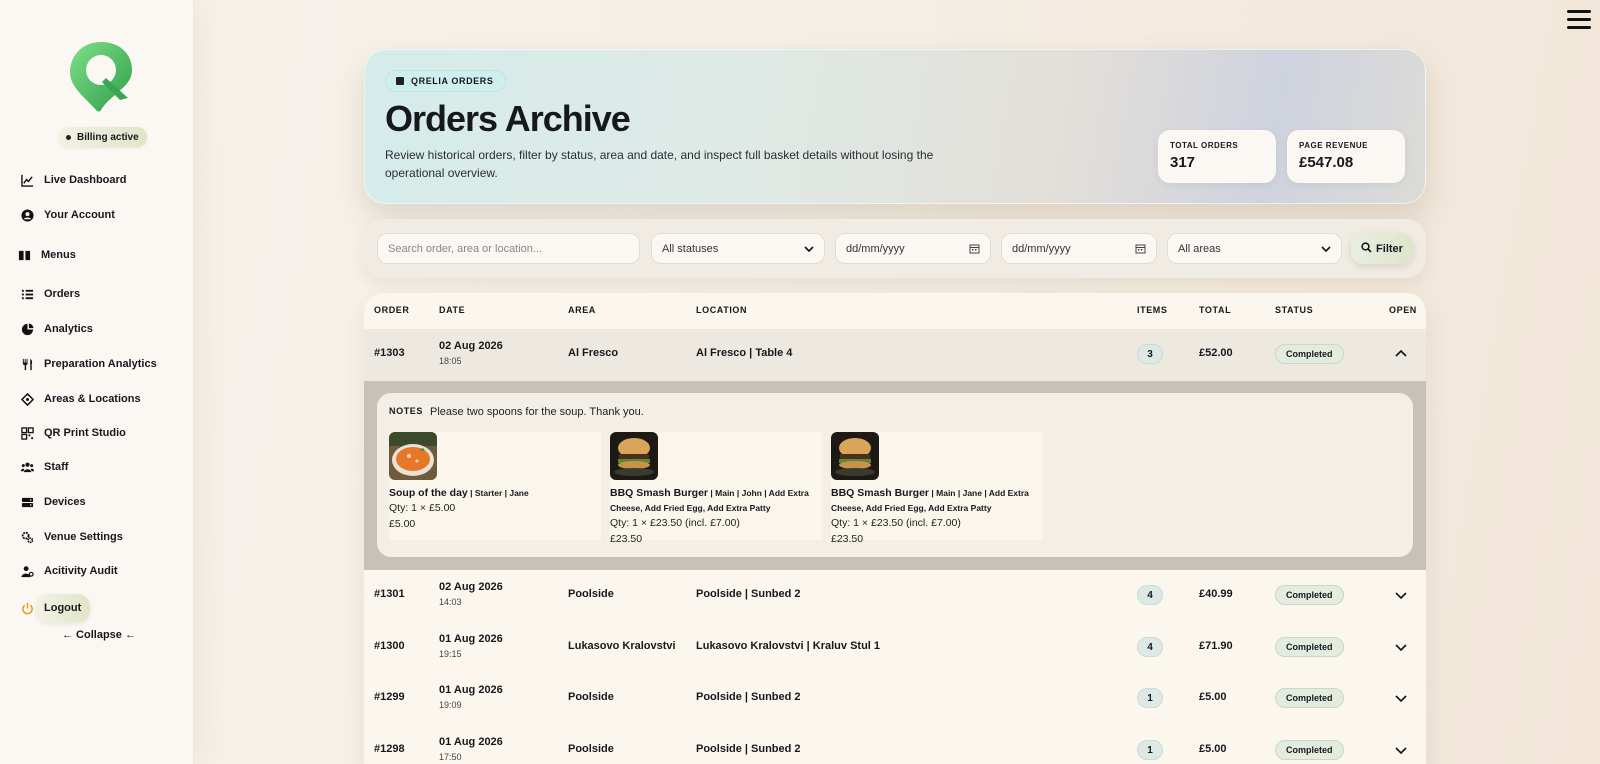 The image size is (1600, 764). What do you see at coordinates (27, 215) in the screenshot?
I see `user-circle-icon` at bounding box center [27, 215].